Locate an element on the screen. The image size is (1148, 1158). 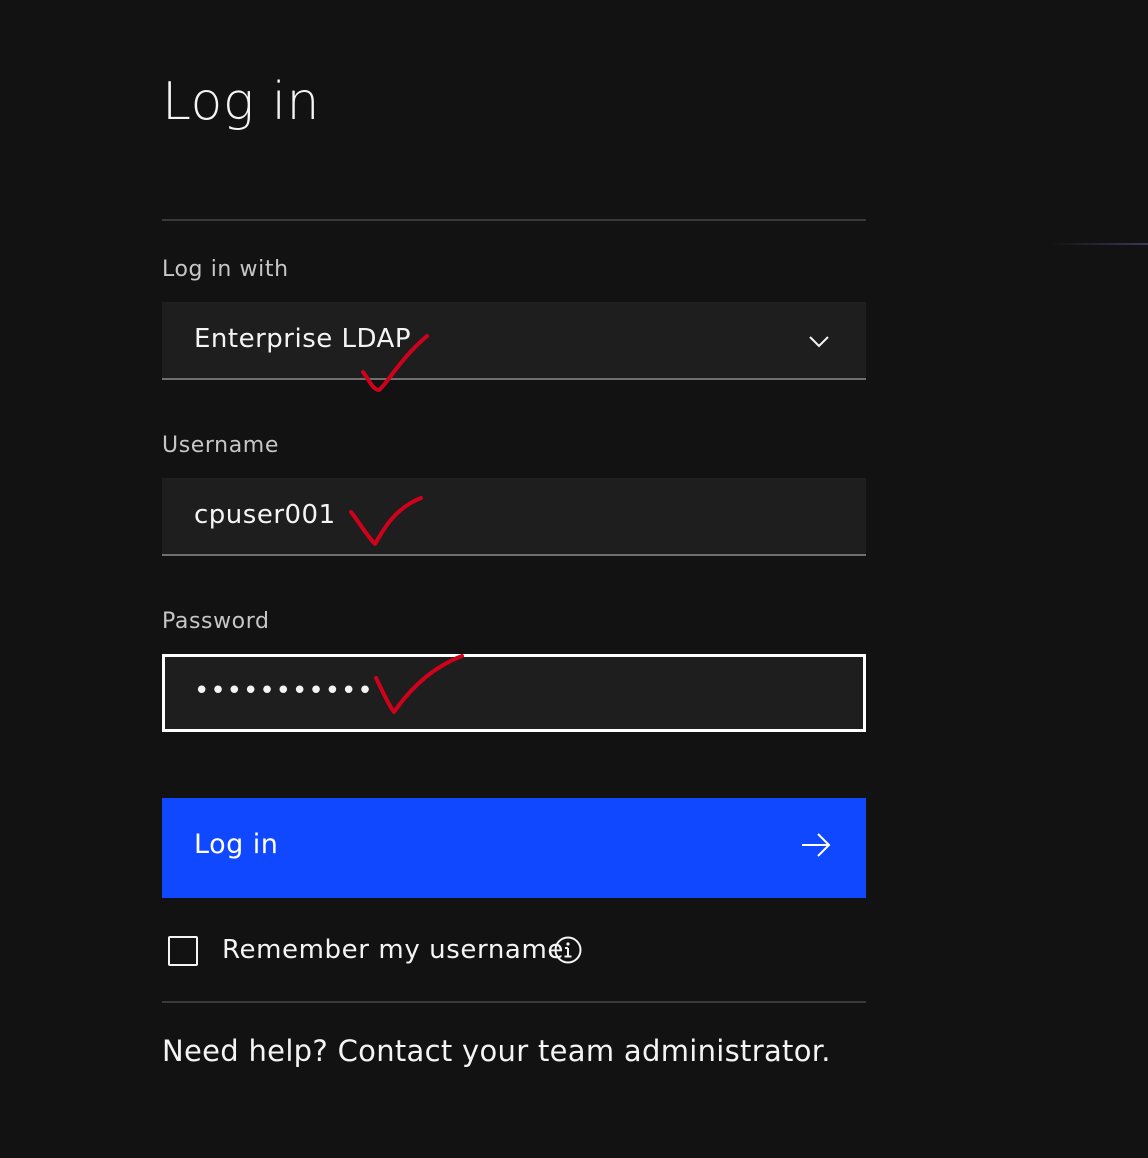
login-button-label: Log in is located at coordinates (236, 844).